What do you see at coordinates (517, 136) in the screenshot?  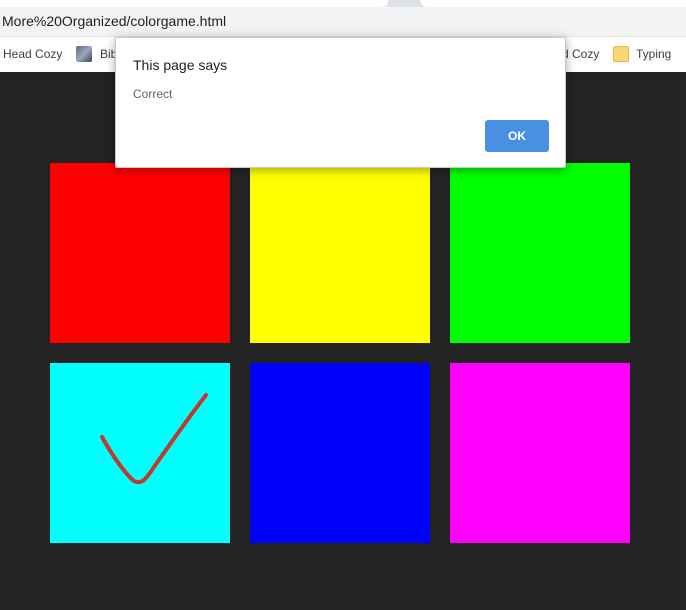 I see `ok-button: OK` at bounding box center [517, 136].